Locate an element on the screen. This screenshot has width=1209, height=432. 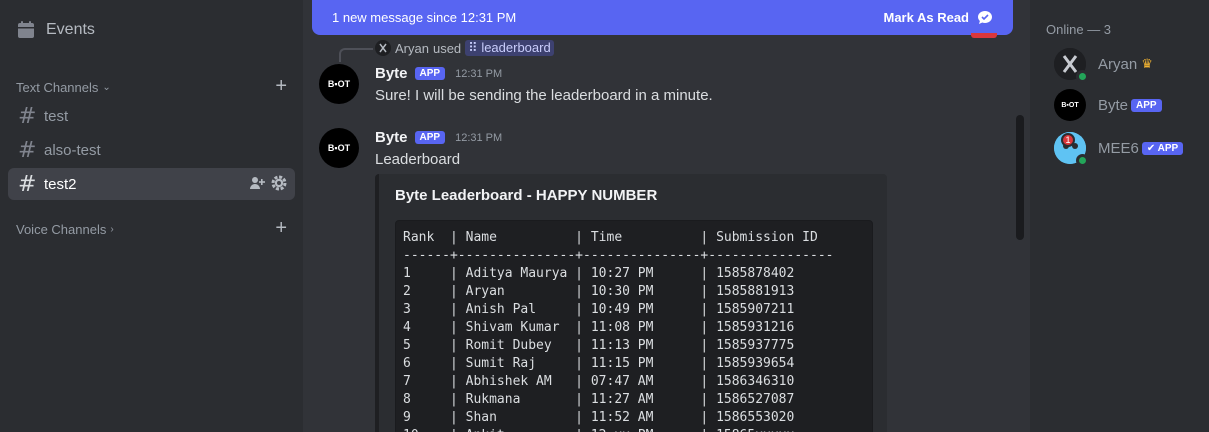
avatar: 1 is located at coordinates (1071, 149).